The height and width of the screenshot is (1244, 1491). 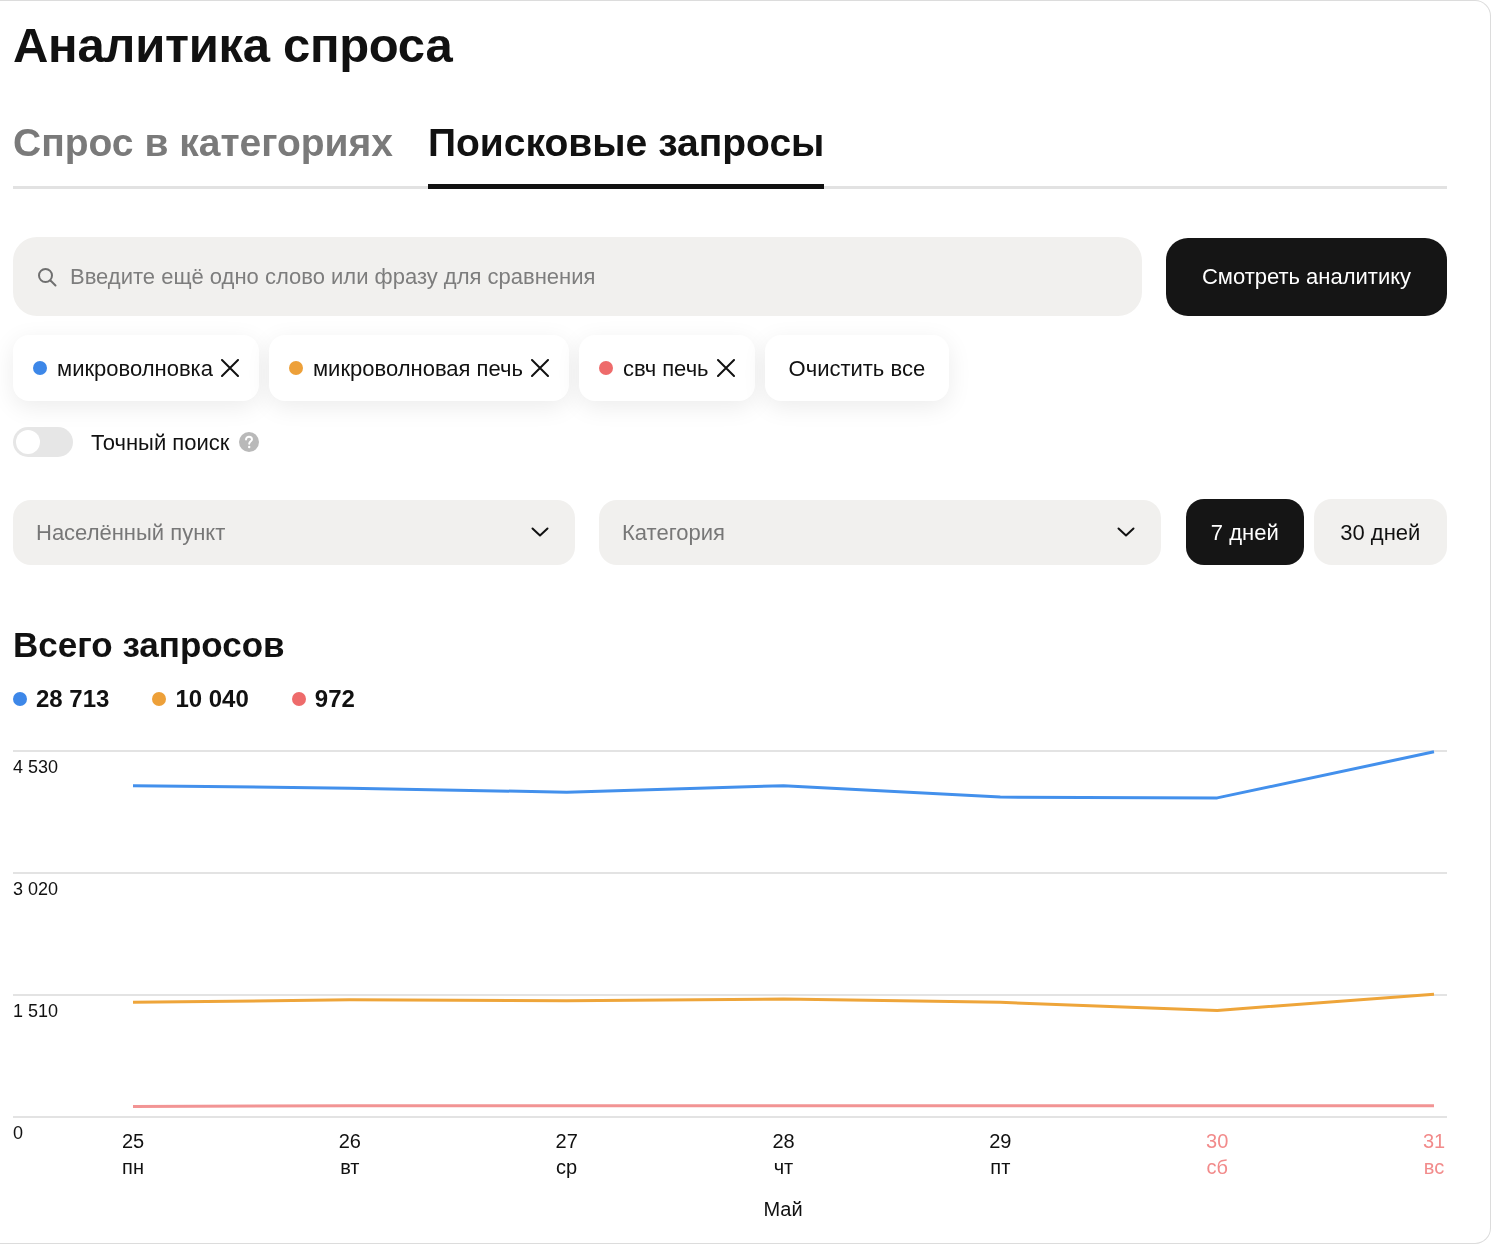 What do you see at coordinates (626, 154) in the screenshot?
I see `tab: Поисковые запросы` at bounding box center [626, 154].